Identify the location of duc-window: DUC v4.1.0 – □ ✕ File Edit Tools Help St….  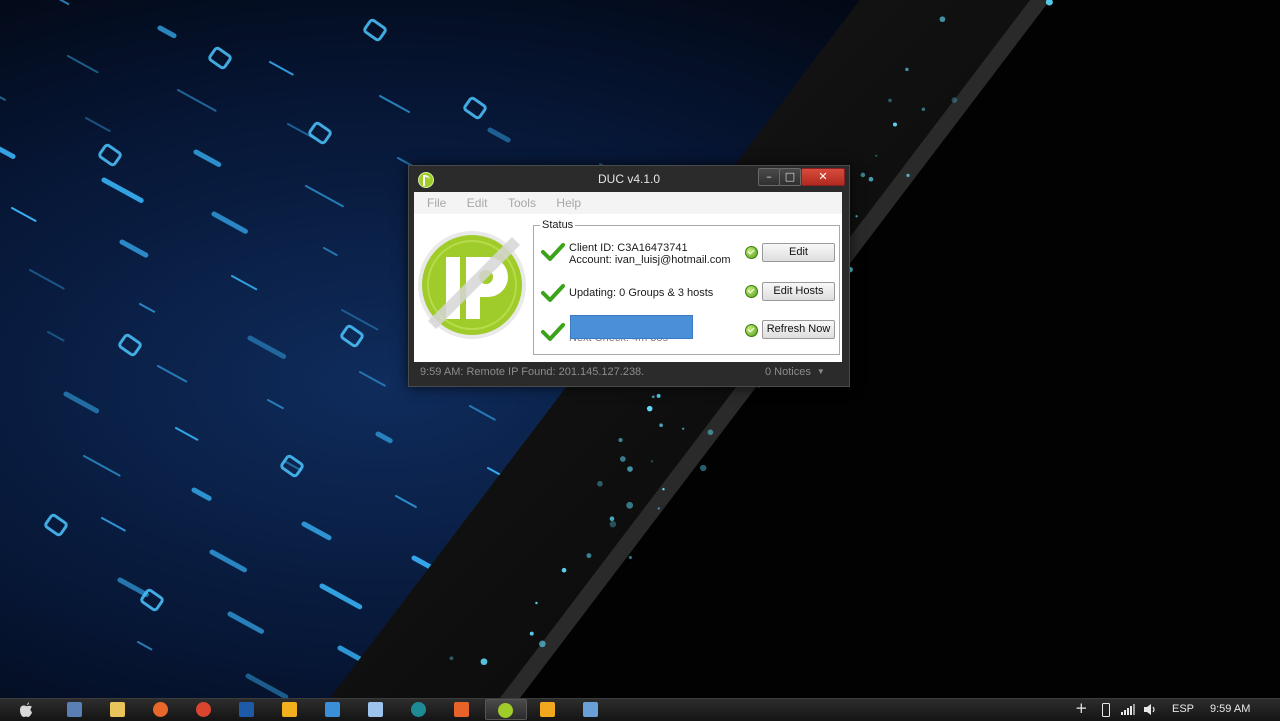
(629, 276).